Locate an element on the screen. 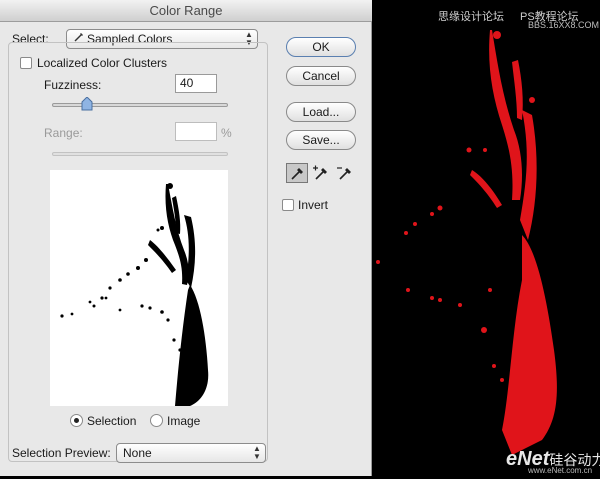 This screenshot has height=479, width=600. ok-button: OK is located at coordinates (321, 47).